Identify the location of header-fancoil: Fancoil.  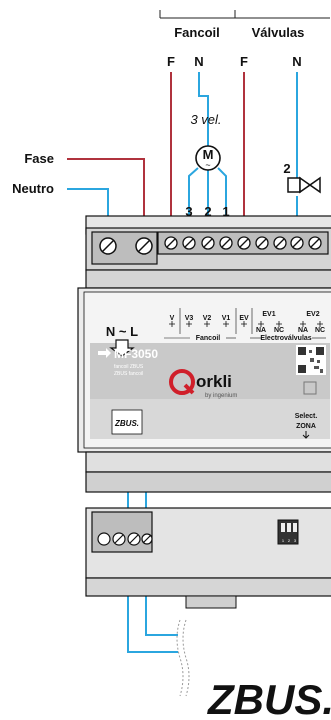
(197, 32).